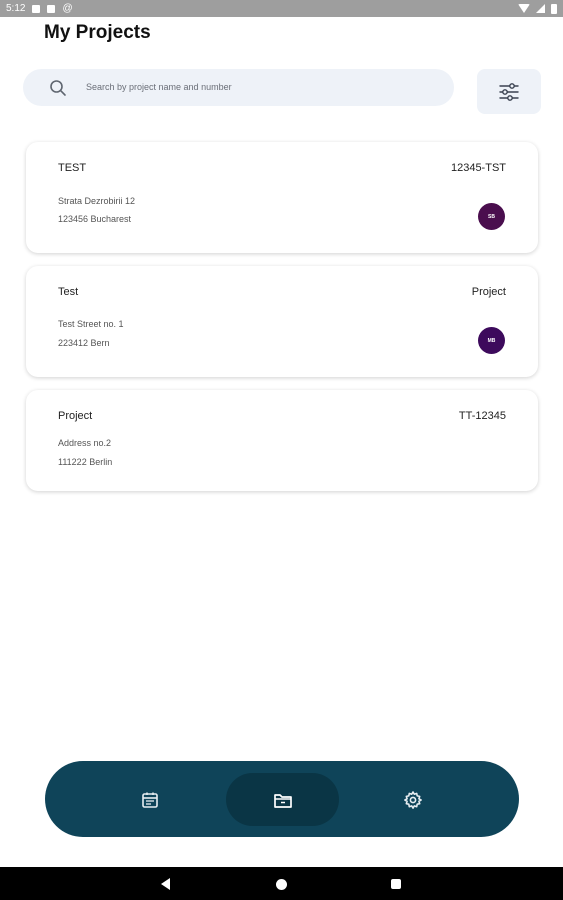 The image size is (563, 900). Describe the element at coordinates (165, 884) in the screenshot. I see `back-icon` at that location.